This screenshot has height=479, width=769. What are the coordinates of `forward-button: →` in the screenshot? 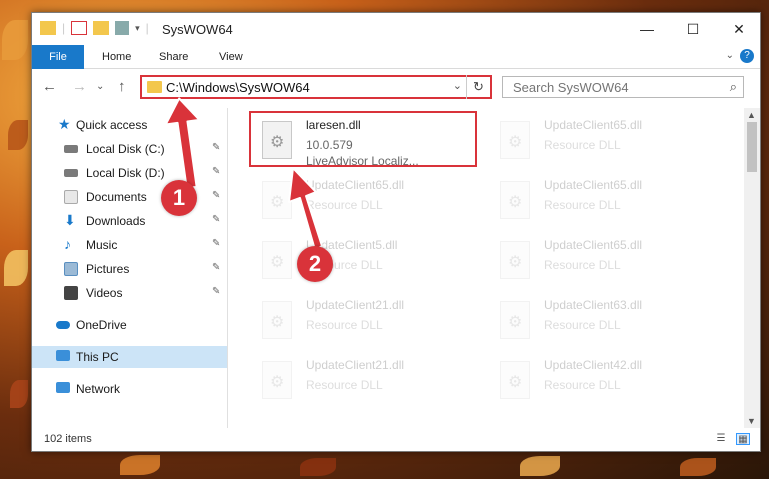 It's located at (79, 86).